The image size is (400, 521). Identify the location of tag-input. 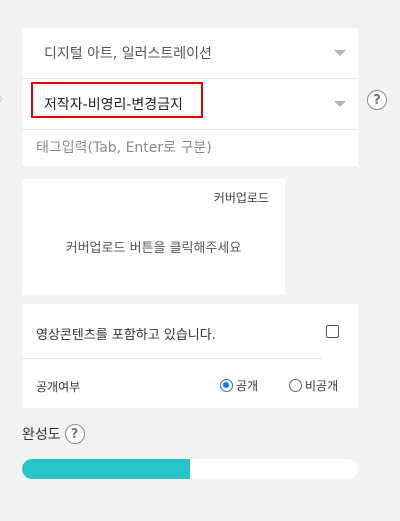
(190, 148).